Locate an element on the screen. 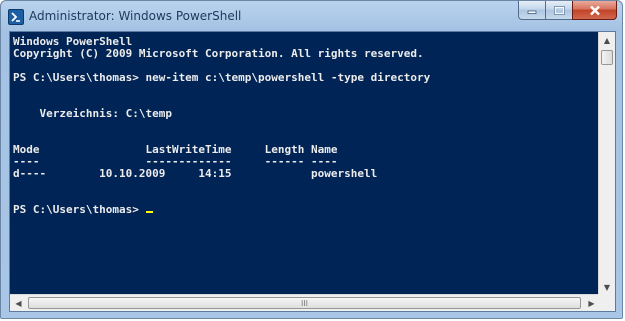  title-bar: Administrator: Windows PowerShell is located at coordinates (311, 16).